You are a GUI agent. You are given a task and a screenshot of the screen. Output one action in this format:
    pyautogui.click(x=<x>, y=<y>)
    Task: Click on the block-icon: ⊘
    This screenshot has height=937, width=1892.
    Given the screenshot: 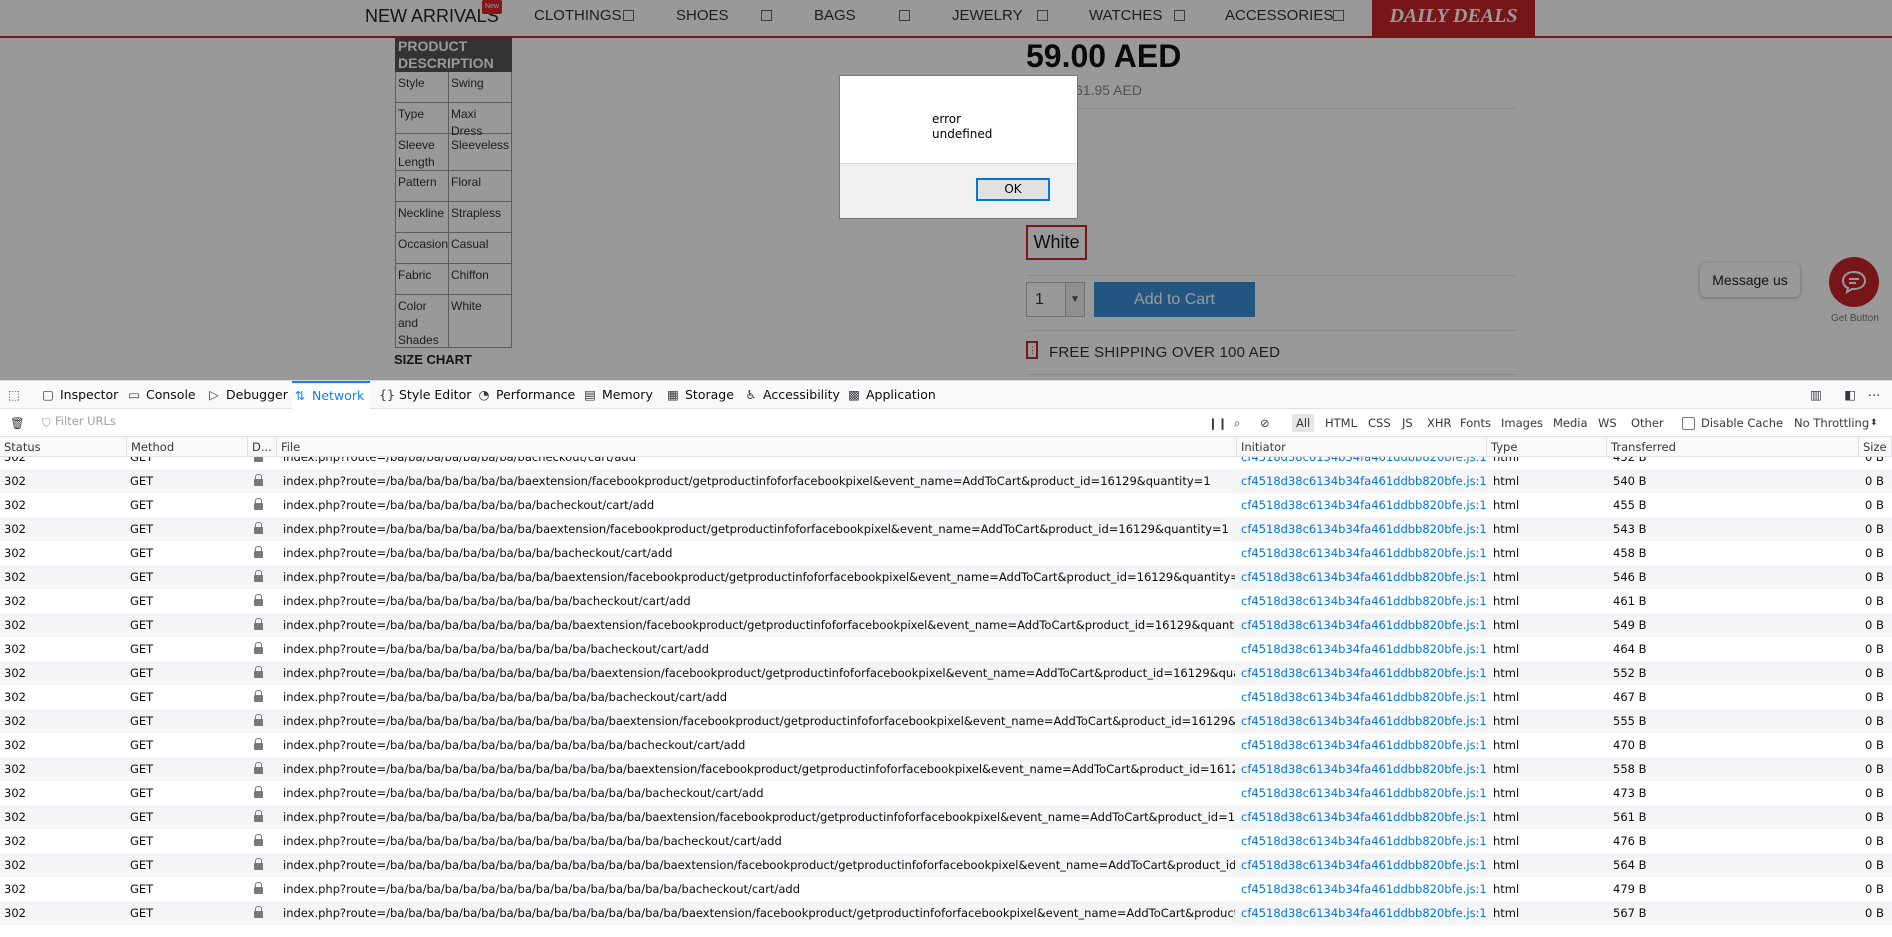 What is the action you would take?
    pyautogui.click(x=1265, y=423)
    